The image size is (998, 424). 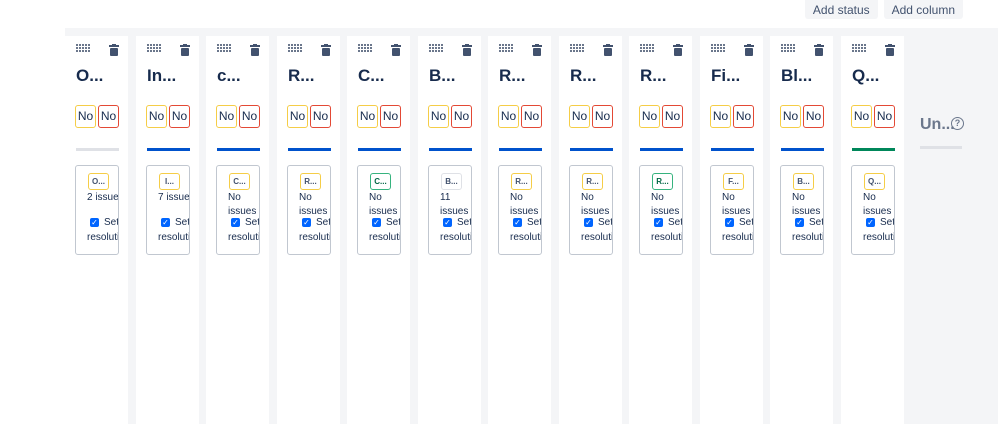 What do you see at coordinates (802, 210) in the screenshot?
I see `status-card: B... No issues ✓ Set resoluti` at bounding box center [802, 210].